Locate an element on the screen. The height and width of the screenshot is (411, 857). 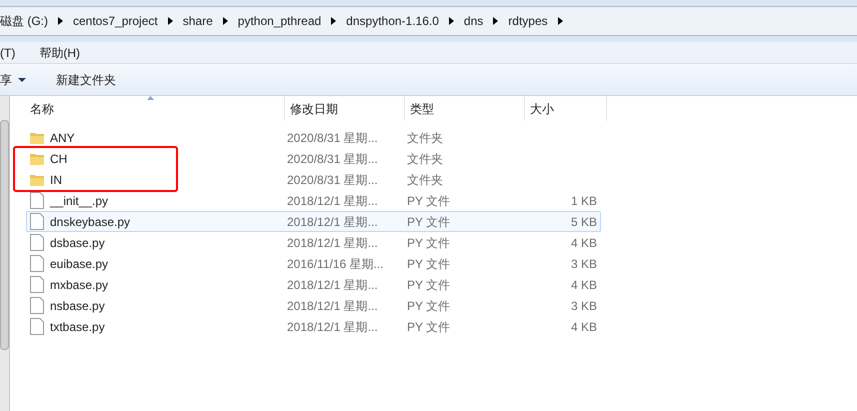
file-row: nsbase.py 2018/12/1 星期... PY 文件 3 KB is located at coordinates (313, 305).